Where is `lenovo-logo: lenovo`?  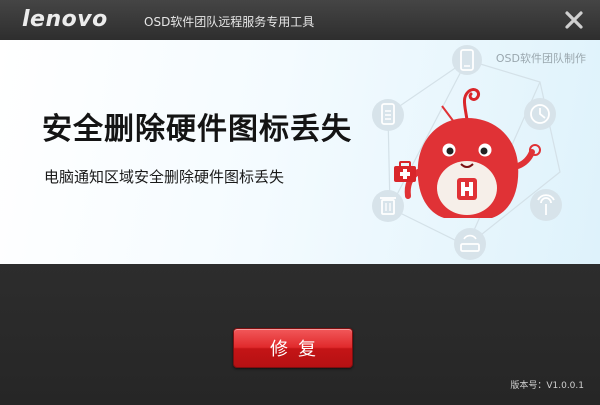
lenovo-logo: lenovo is located at coordinates (65, 19).